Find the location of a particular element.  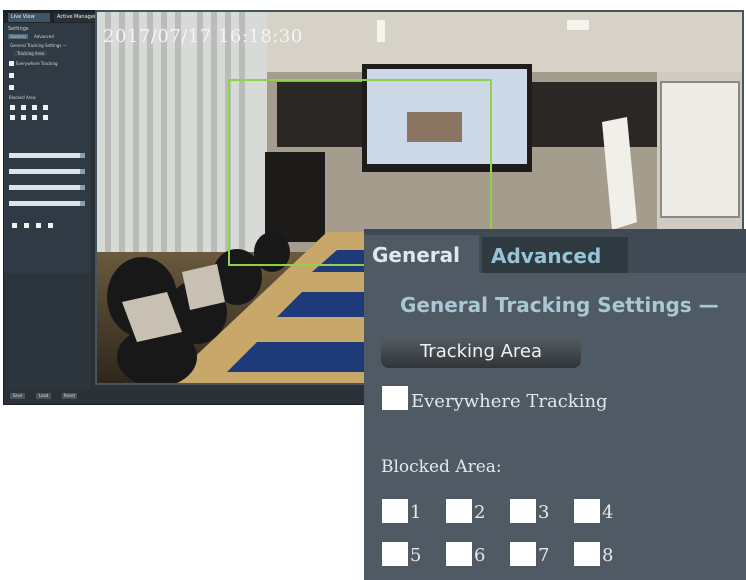

sidebar-everywhere-label: Everywhere Tracking is located at coordinates (37, 63).